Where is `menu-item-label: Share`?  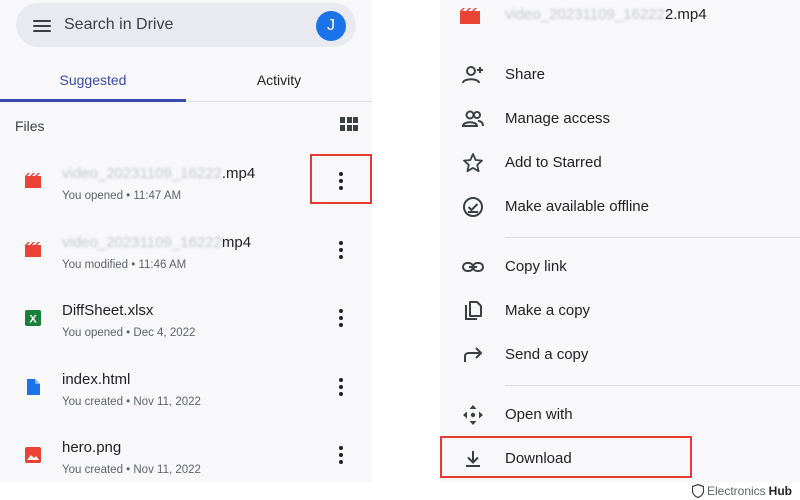
menu-item-label: Share is located at coordinates (525, 74).